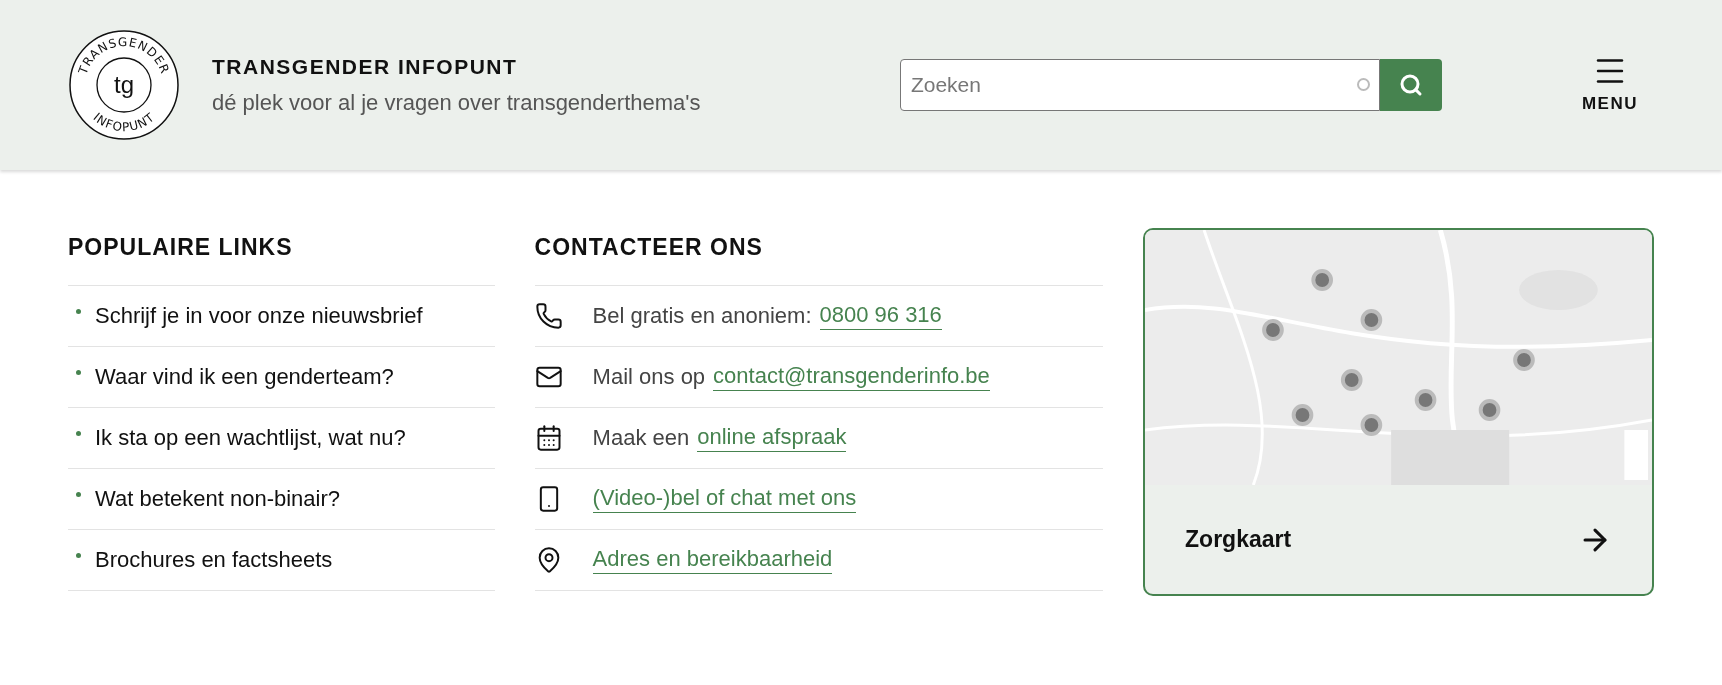 This screenshot has height=685, width=1722. I want to click on section-heading: POPULAIRE LINKS, so click(181, 247).